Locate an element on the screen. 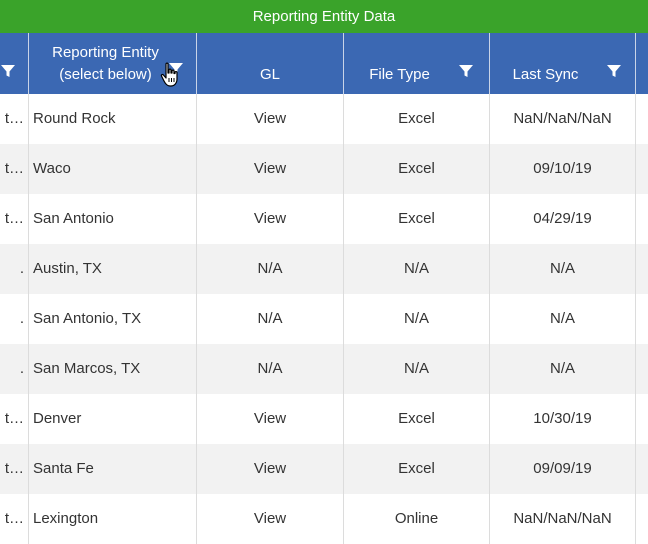 This screenshot has height=544, width=648. cell-reporting-entity: Denver is located at coordinates (113, 419).